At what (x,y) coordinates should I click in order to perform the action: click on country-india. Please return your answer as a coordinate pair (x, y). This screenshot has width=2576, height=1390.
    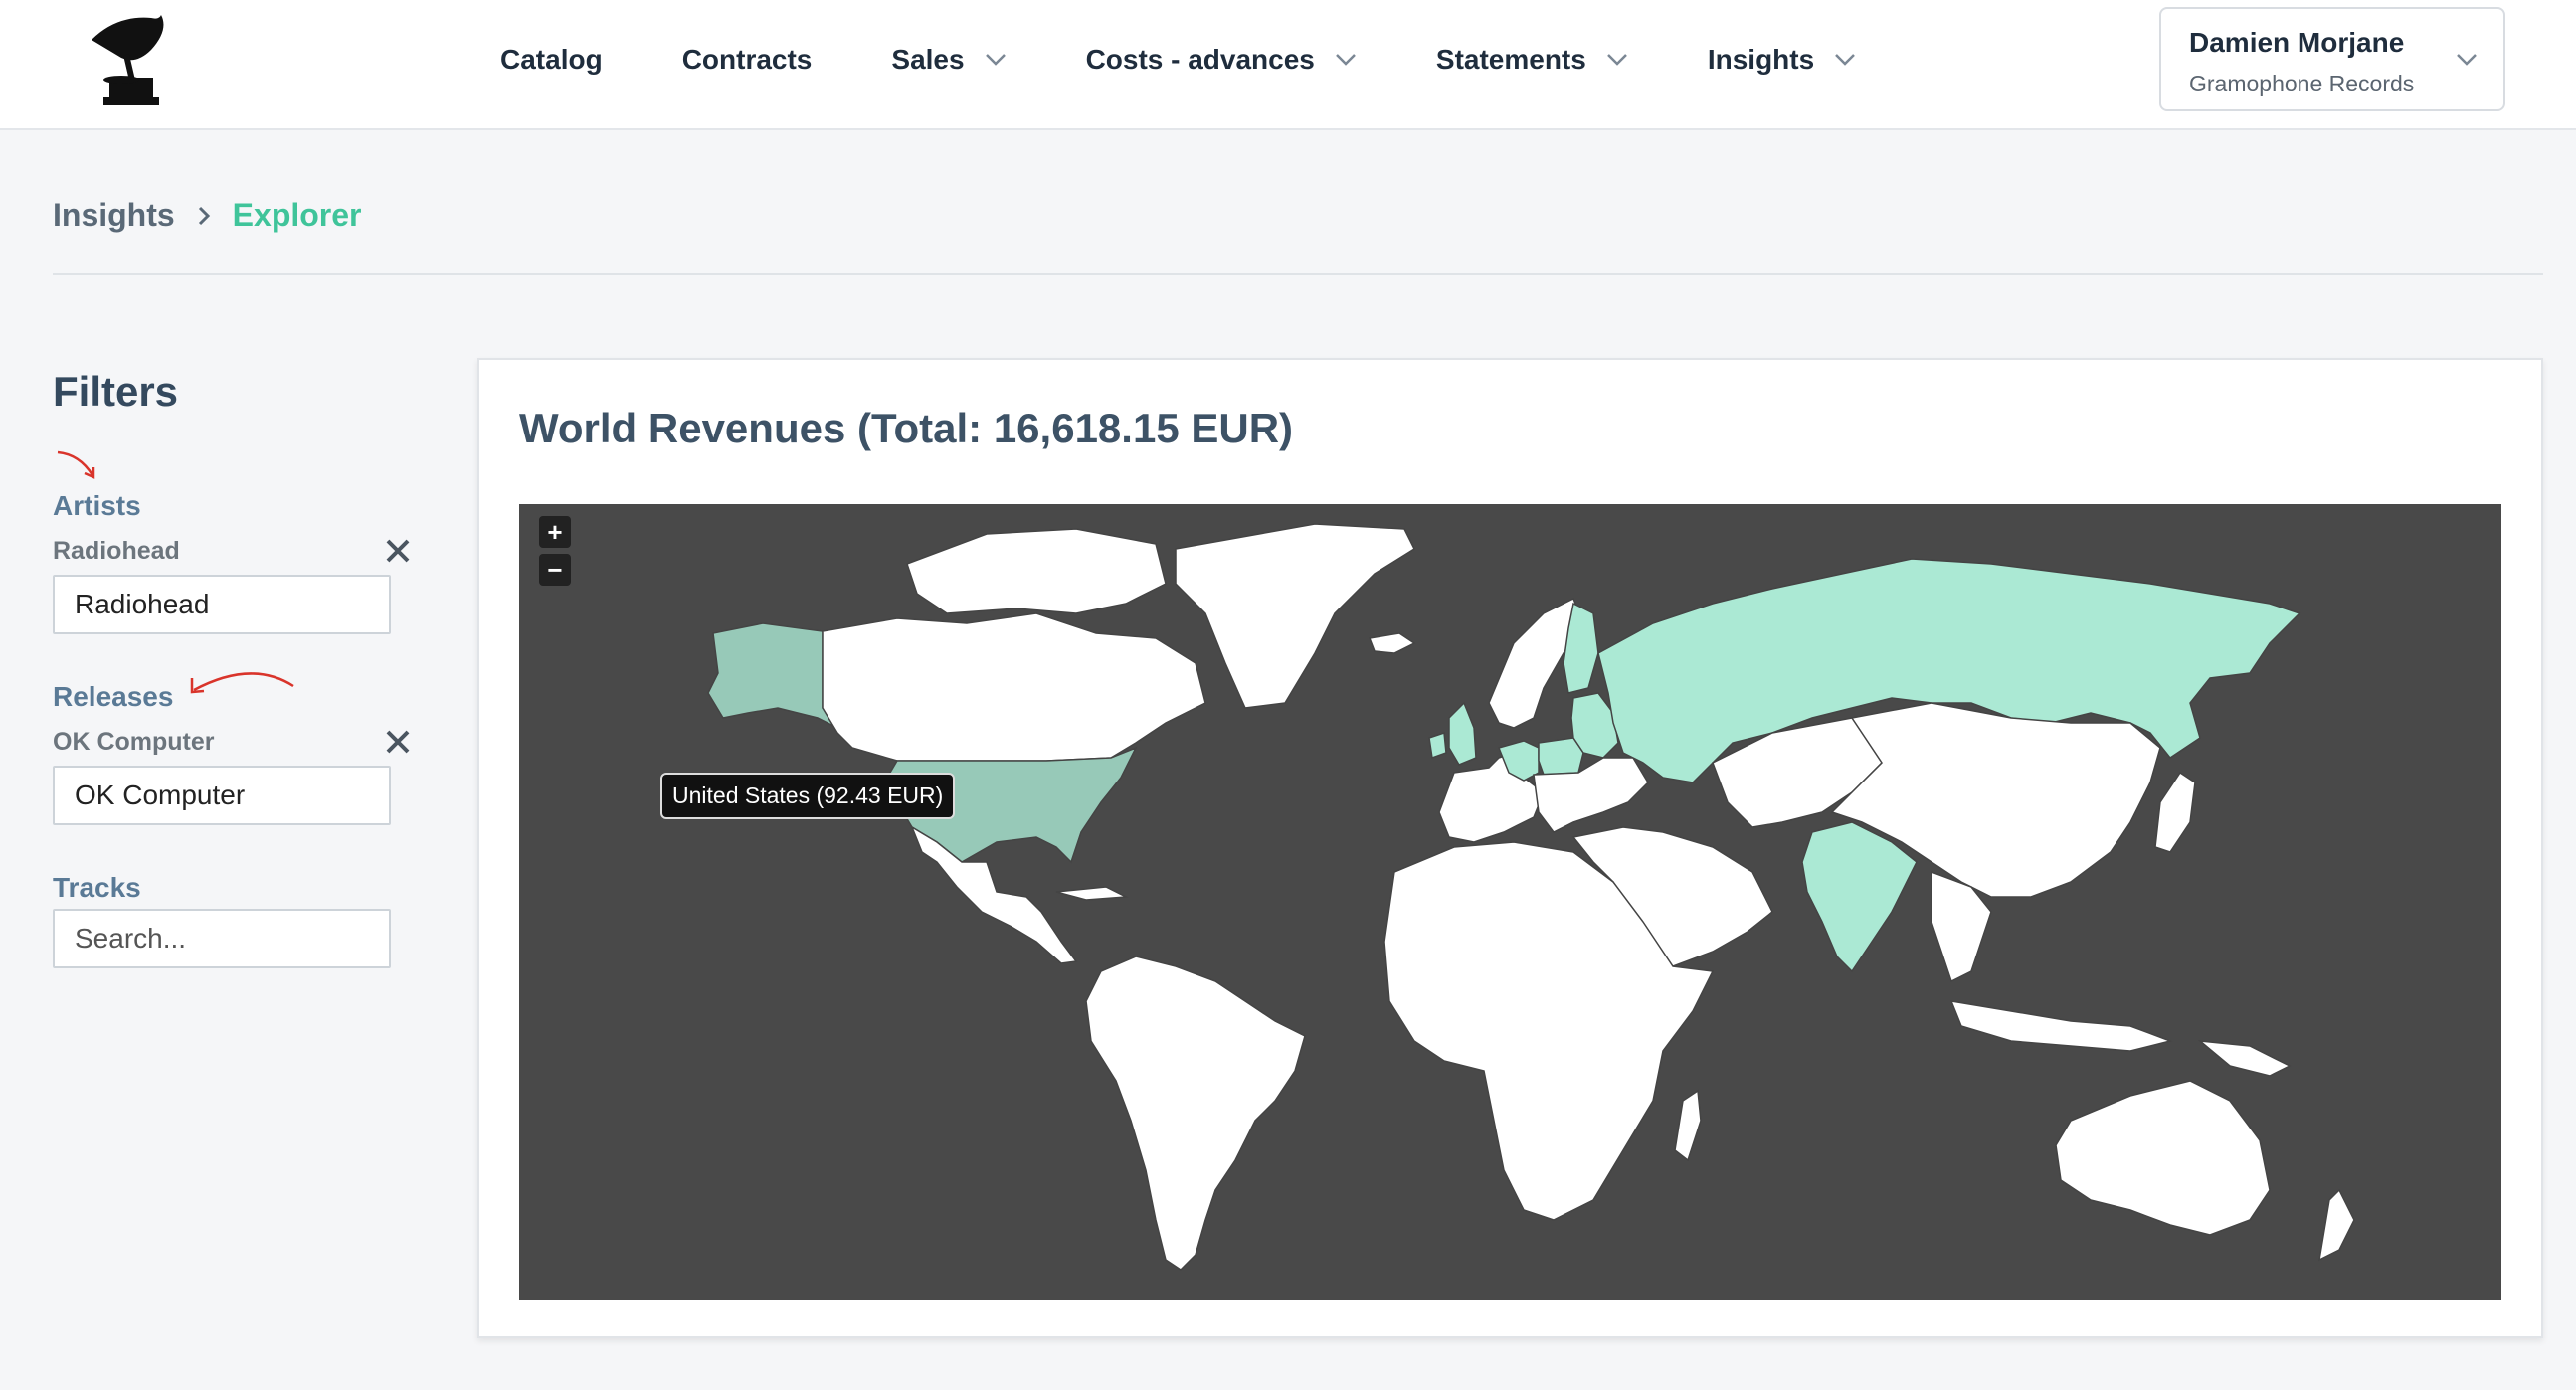
    Looking at the image, I should click on (1859, 897).